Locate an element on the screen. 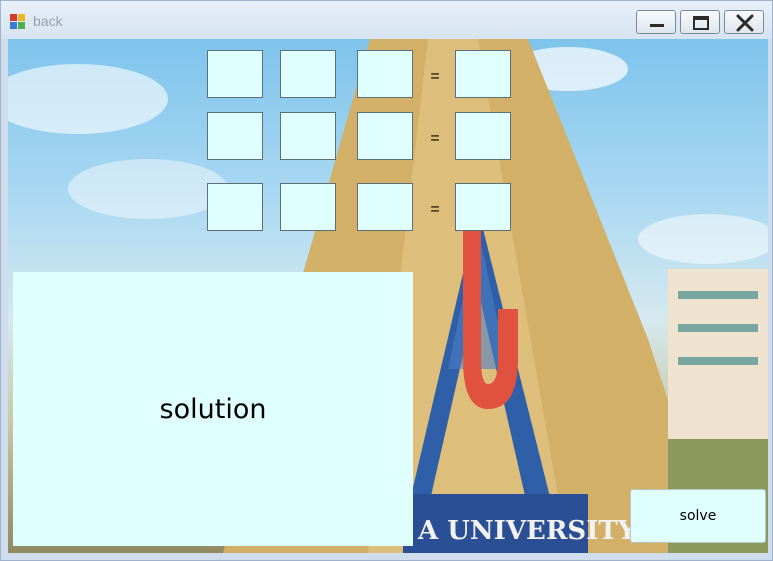 The image size is (773, 561). maximize-button is located at coordinates (700, 22).